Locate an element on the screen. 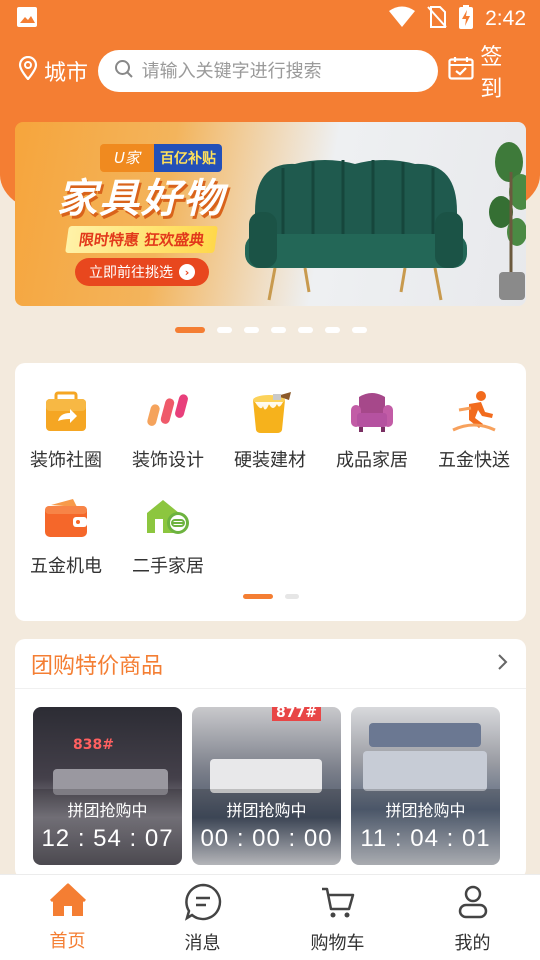  tab-home: 首页 is located at coordinates (67, 917).